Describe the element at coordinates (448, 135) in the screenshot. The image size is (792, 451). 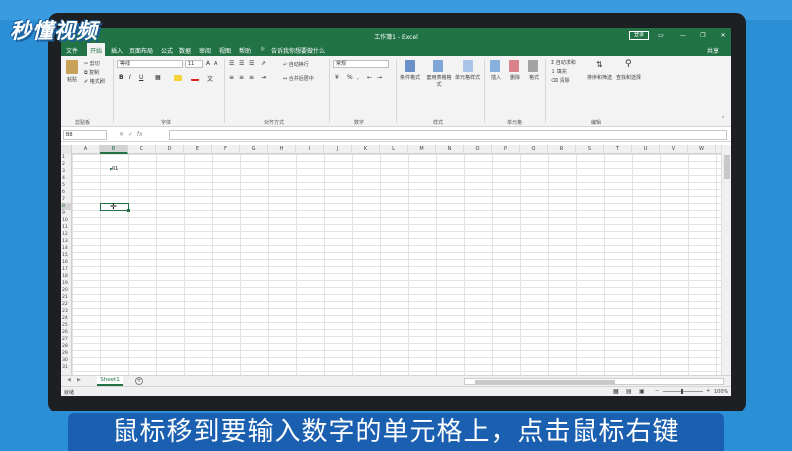
I see `formula-input` at that location.